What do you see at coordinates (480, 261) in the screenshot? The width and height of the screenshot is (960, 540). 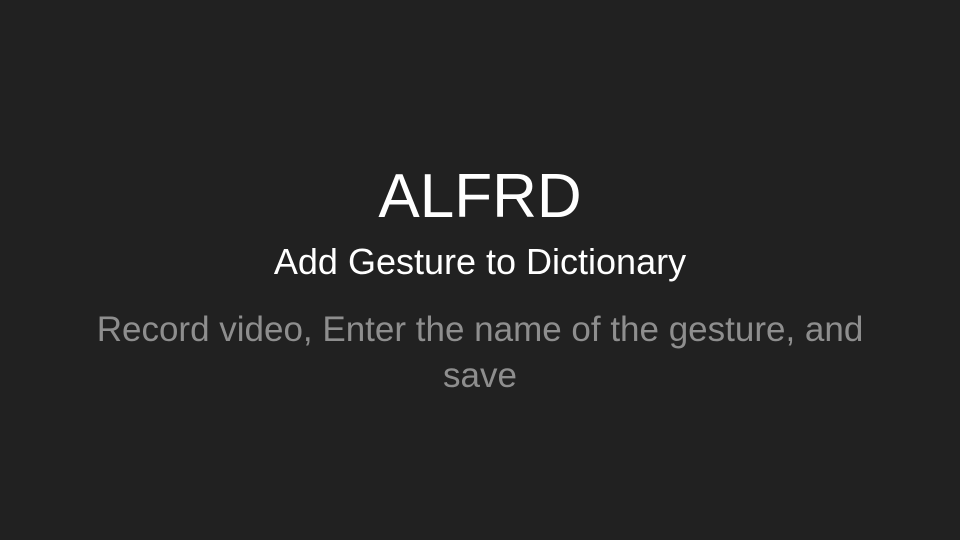 I see `slide-subtitle: Add Gesture to Dictionary` at bounding box center [480, 261].